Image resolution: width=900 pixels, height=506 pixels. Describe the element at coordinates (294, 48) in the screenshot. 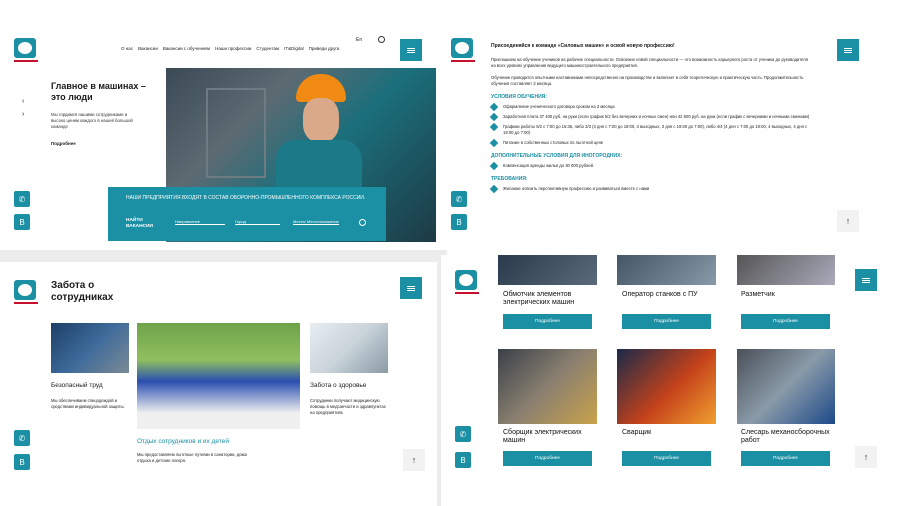

I see `nav-it: IT&Digital` at that location.